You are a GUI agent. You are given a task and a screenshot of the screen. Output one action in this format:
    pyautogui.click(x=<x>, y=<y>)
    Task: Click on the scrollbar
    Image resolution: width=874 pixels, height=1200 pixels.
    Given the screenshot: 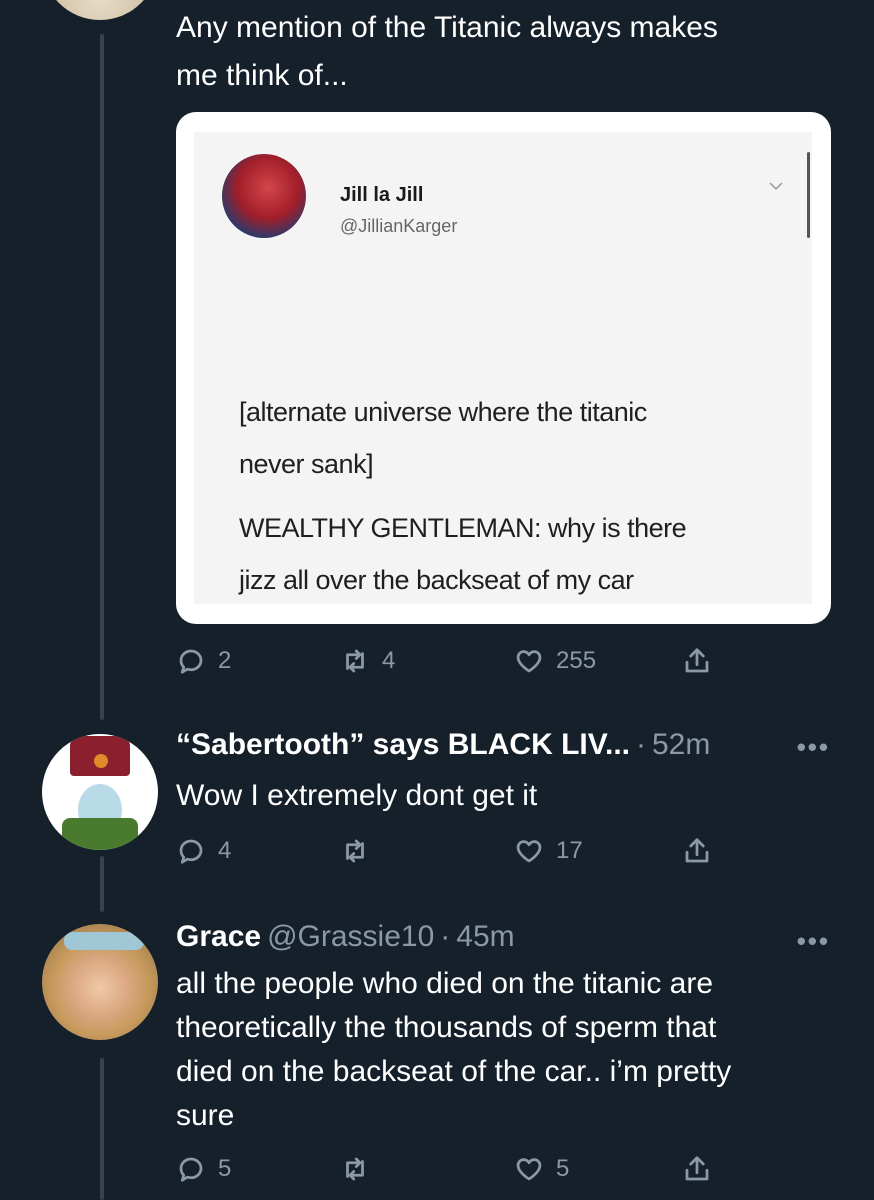 What is the action you would take?
    pyautogui.click(x=808, y=195)
    